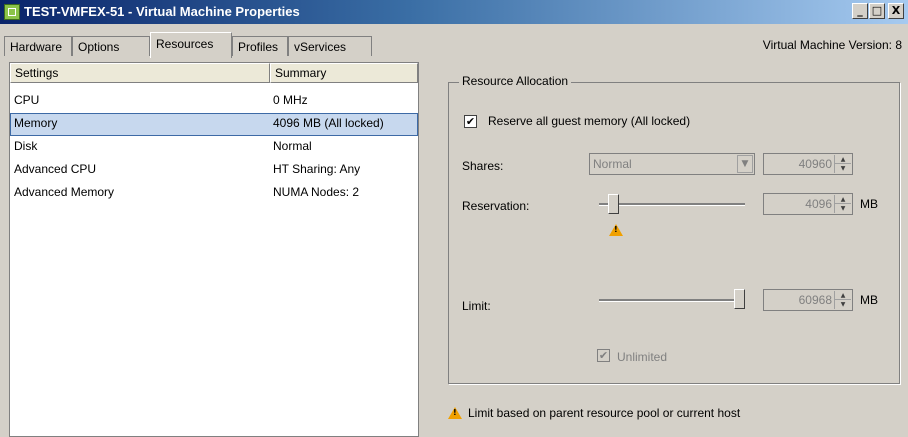 This screenshot has height=437, width=908. I want to click on unlimited-label: Unlimited, so click(642, 357).